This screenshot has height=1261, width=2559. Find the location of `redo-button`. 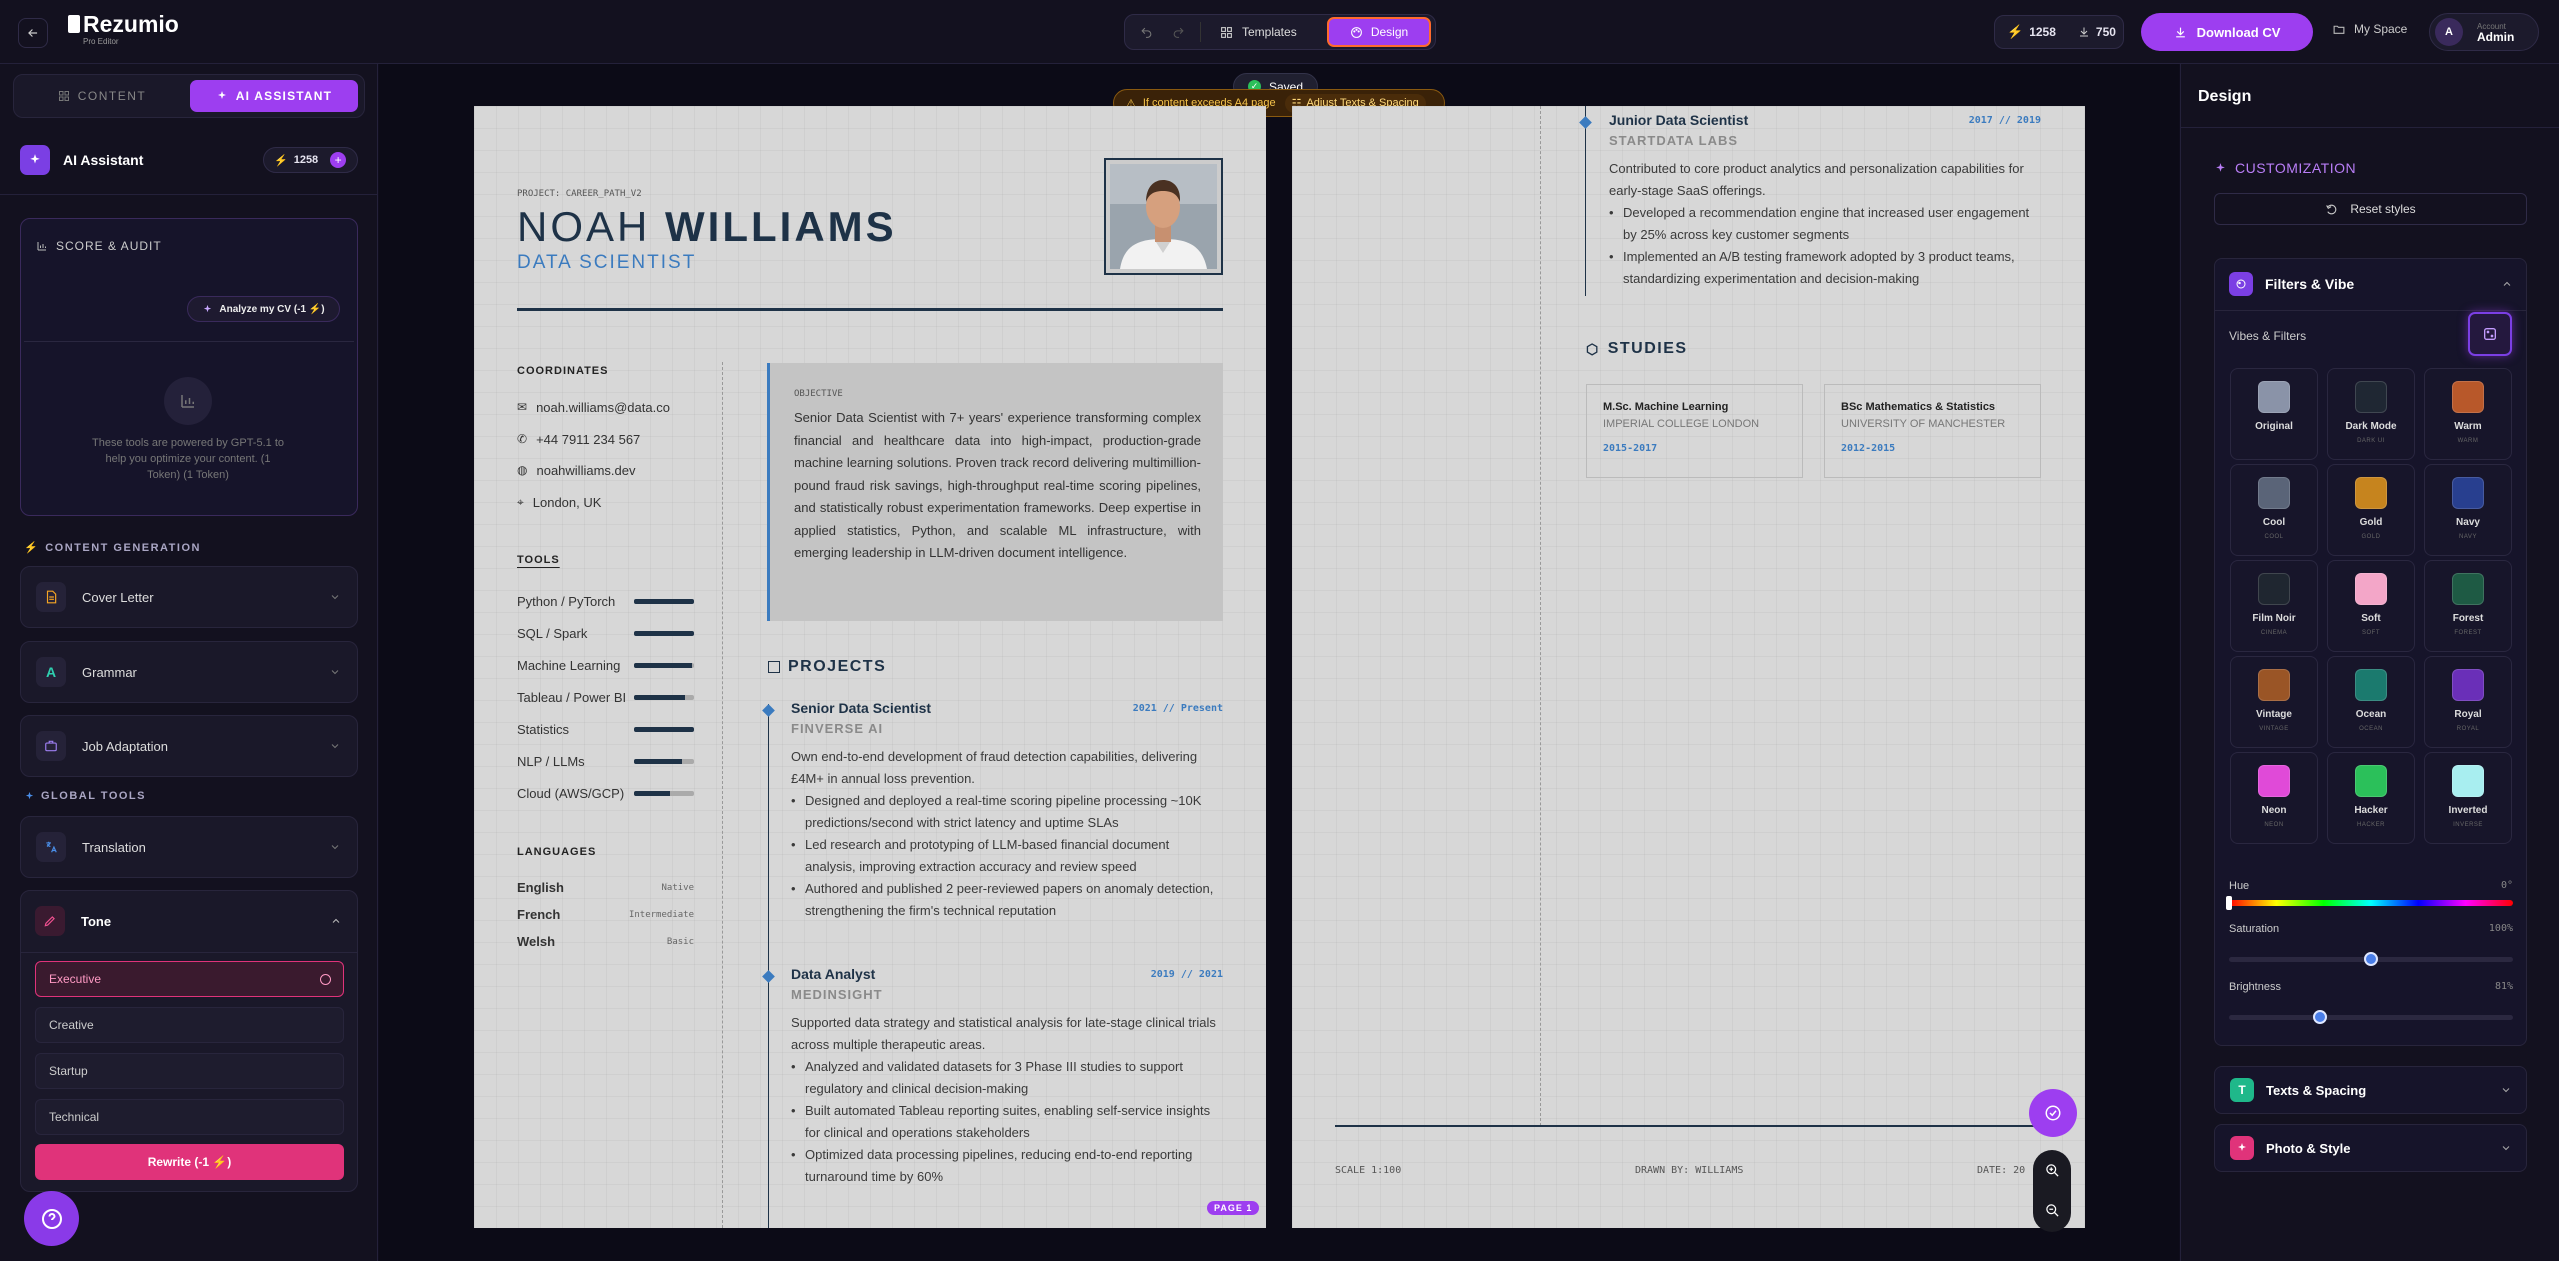

redo-button is located at coordinates (1178, 32).